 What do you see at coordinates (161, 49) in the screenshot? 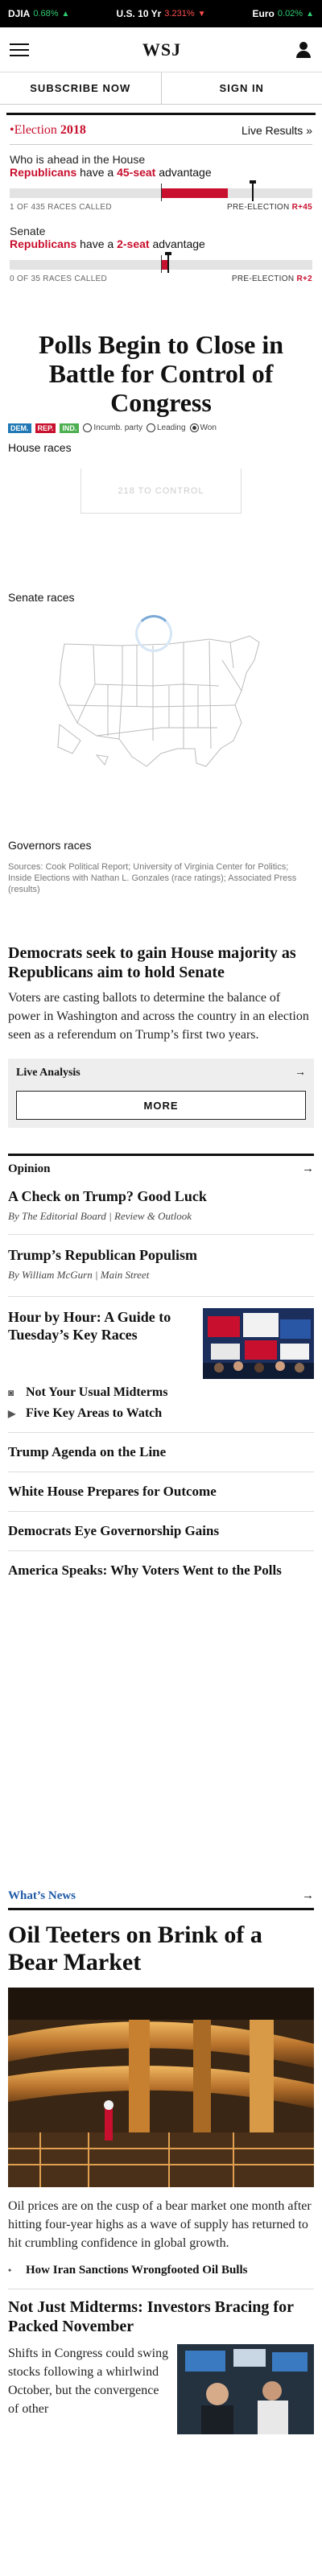
I see `wsj-logo: WSJ` at bounding box center [161, 49].